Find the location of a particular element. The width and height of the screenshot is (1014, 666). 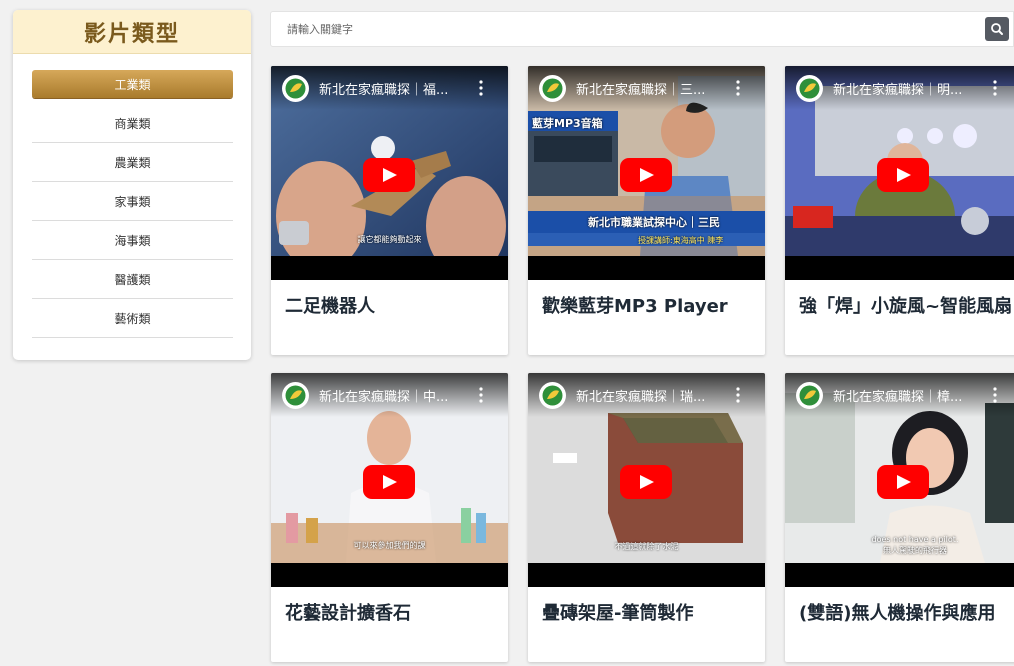

video-player: 新北在家瘋職探｜福... 讓它都能夠動起來 is located at coordinates (389, 173).